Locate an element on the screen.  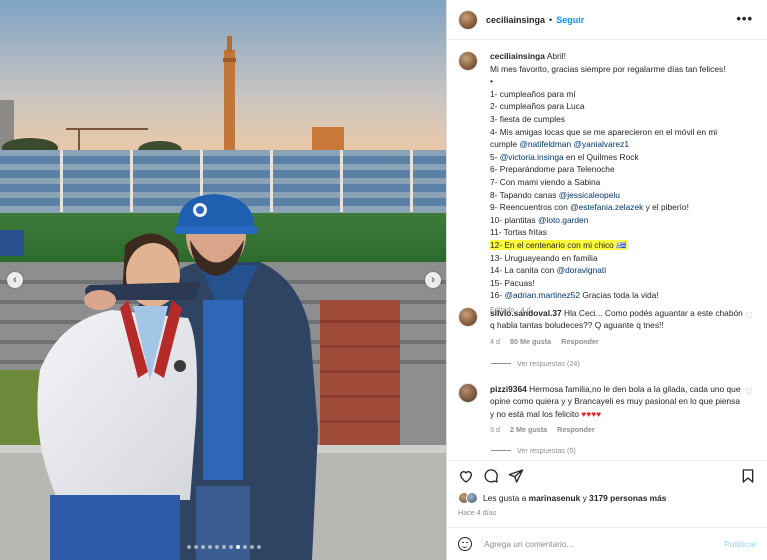
mention-link: @doravignati is located at coordinates (581, 270).